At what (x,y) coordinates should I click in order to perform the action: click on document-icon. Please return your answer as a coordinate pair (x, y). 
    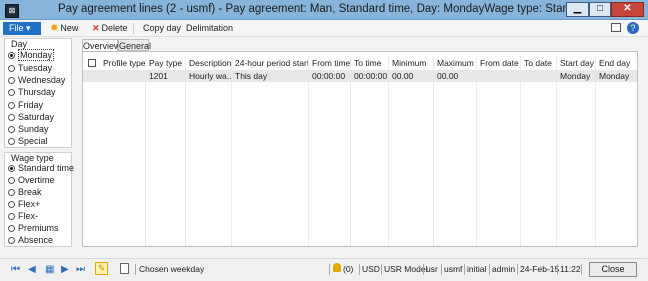
    Looking at the image, I should click on (124, 268).